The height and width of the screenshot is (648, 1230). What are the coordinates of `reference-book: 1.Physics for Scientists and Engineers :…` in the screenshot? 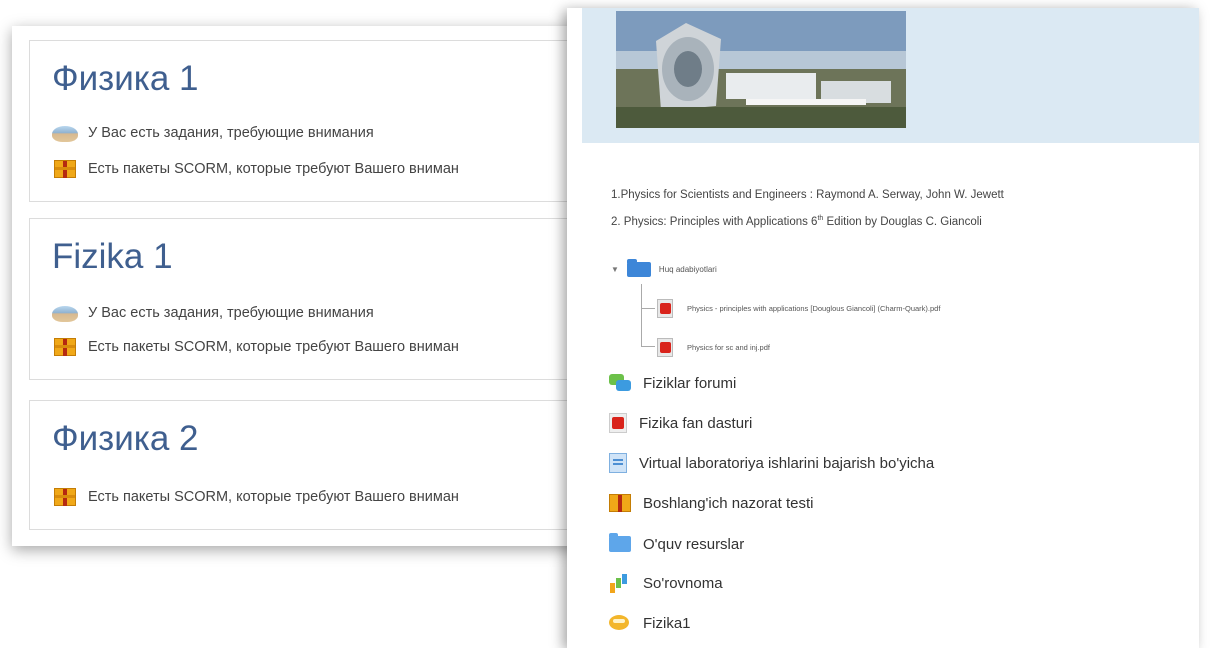 It's located at (807, 195).